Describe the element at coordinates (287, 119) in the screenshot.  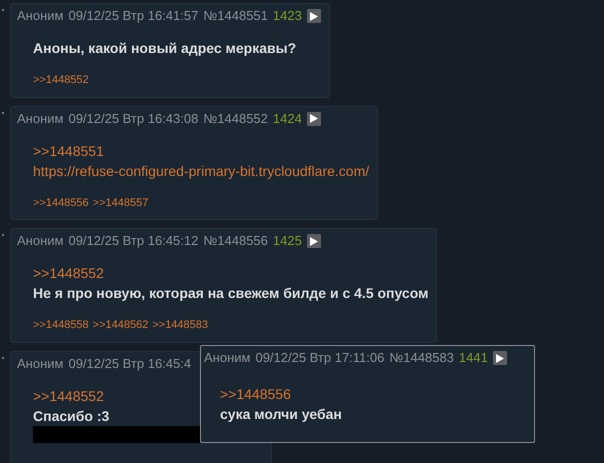
I see `post-count: 1424` at that location.